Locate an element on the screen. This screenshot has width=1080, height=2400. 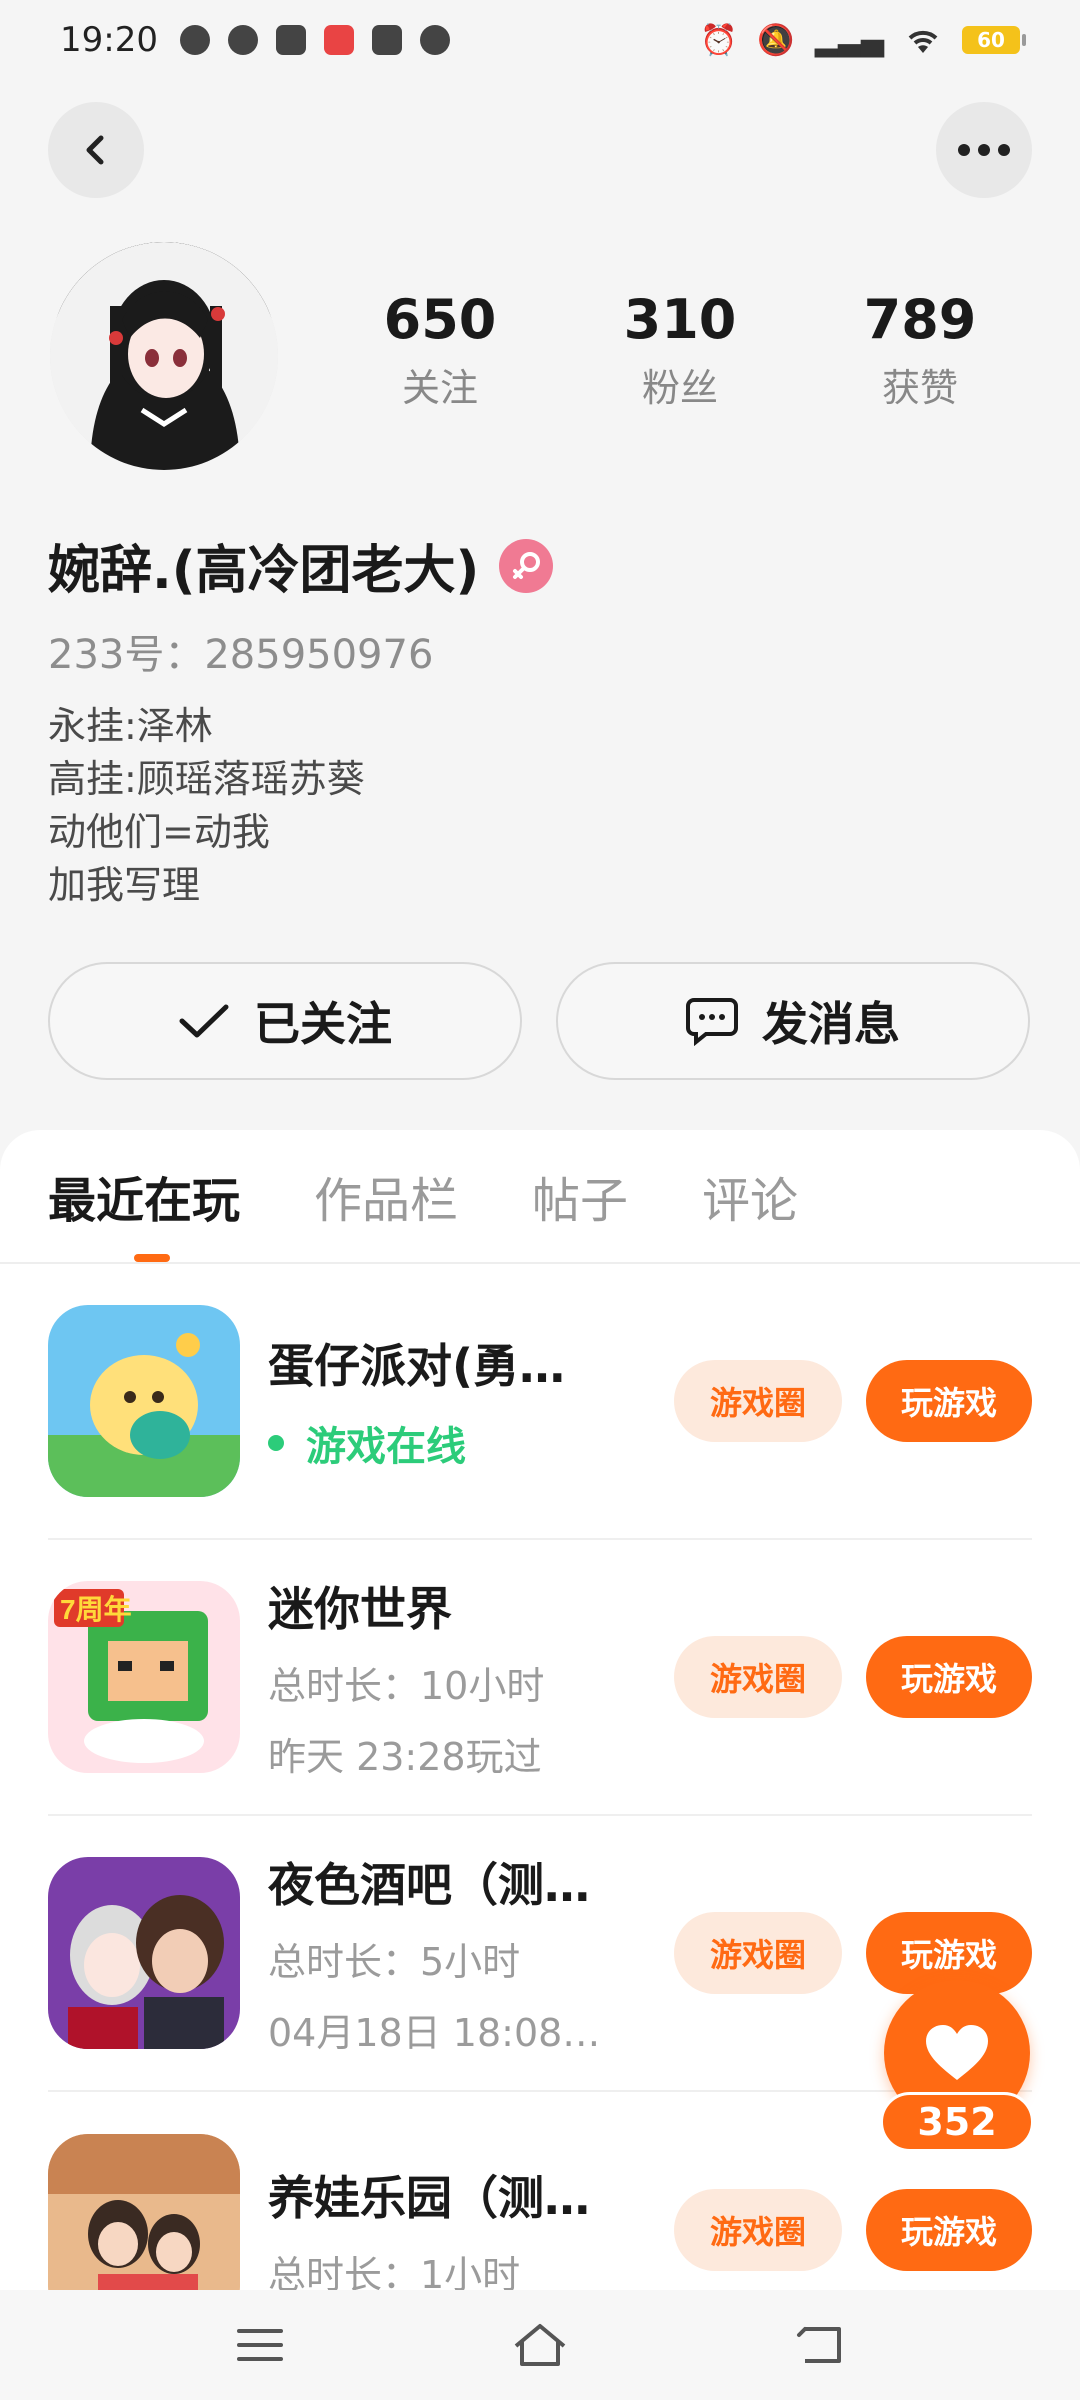
female-gender-icon is located at coordinates (526, 565).